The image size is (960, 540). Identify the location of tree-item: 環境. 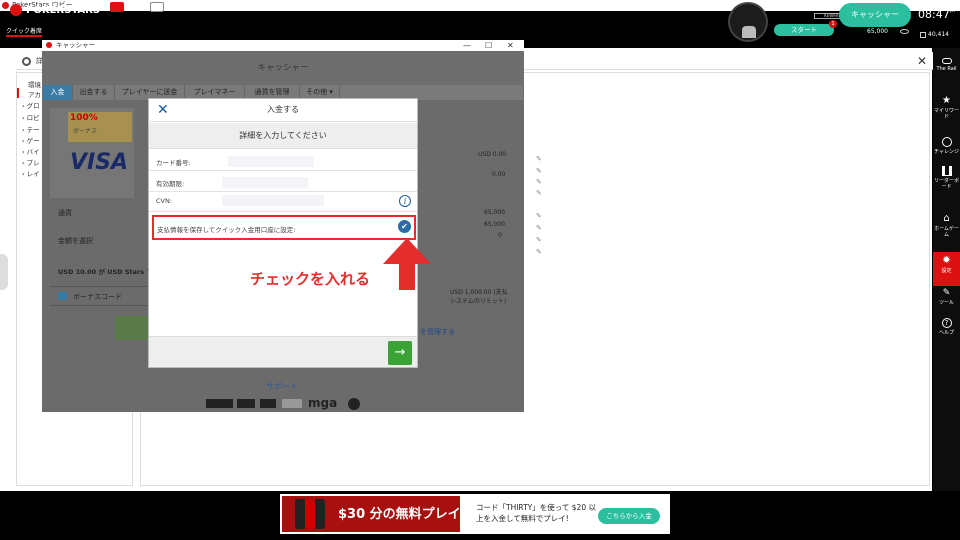
(34, 84).